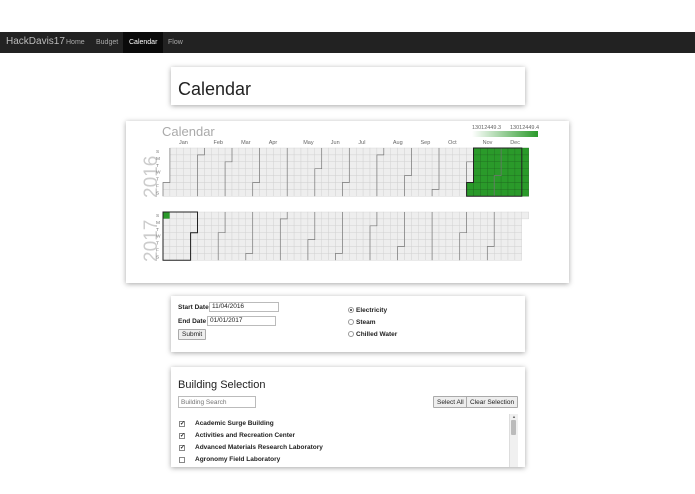 Image resolution: width=695 pixels, height=494 pixels. What do you see at coordinates (217, 402) in the screenshot?
I see `building-search-input` at bounding box center [217, 402].